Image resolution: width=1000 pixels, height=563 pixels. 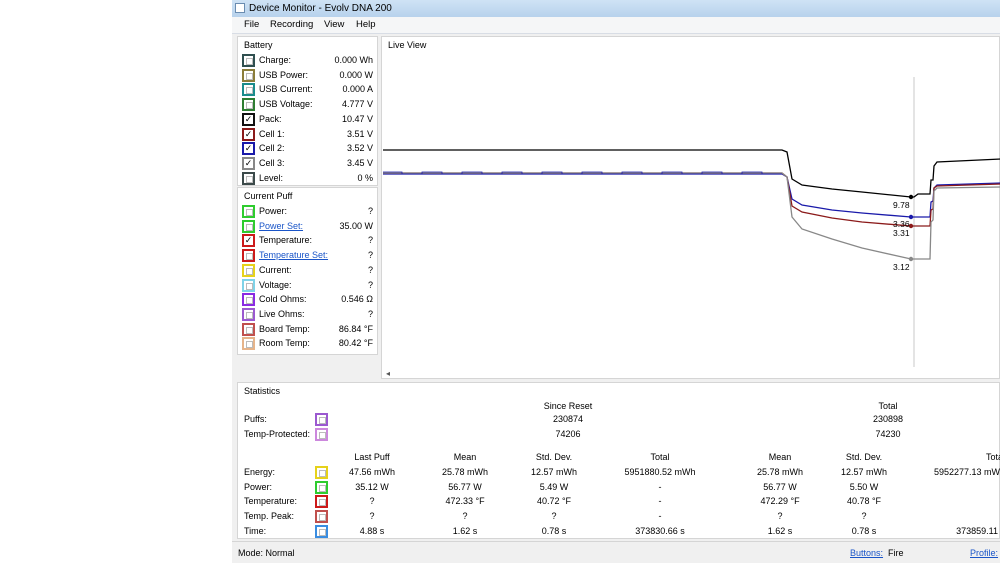 I want to click on battery-title: Battery, so click(x=258, y=45).